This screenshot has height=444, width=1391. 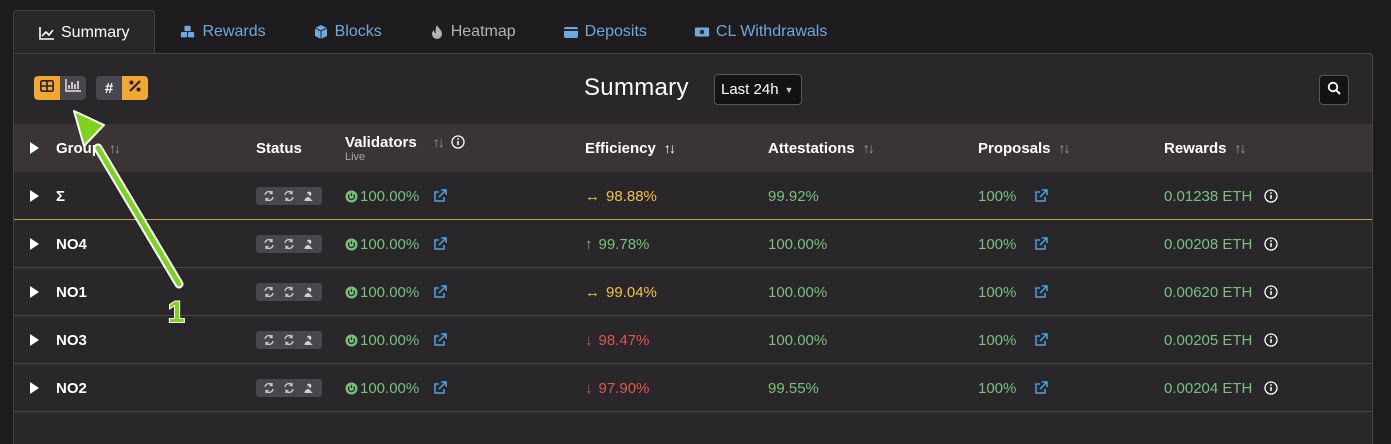 What do you see at coordinates (617, 340) in the screenshot?
I see `efficiency-cell: ↓ 98.47%` at bounding box center [617, 340].